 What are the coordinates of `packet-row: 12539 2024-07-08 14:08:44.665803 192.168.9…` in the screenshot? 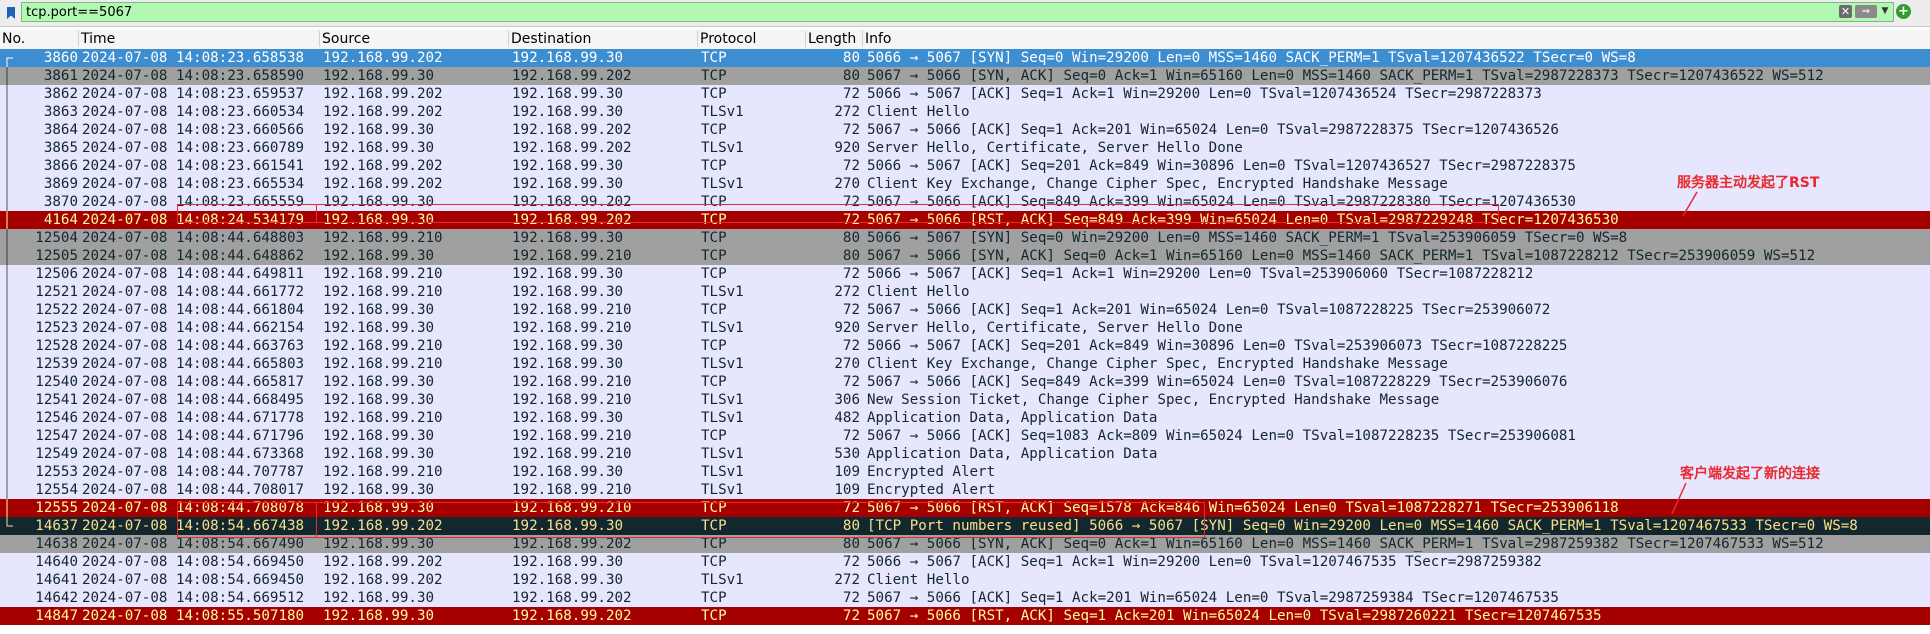 It's located at (965, 364).